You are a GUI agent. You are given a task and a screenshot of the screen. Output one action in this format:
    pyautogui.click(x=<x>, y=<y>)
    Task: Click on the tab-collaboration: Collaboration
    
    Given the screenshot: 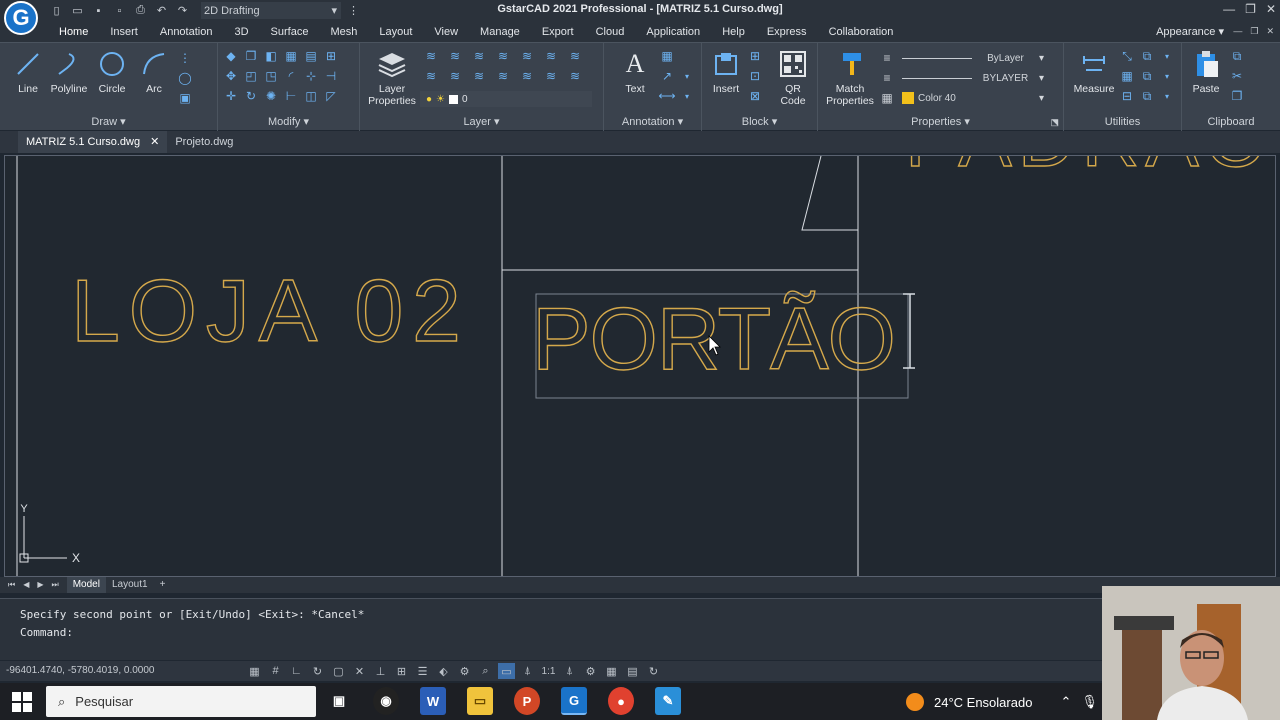 What is the action you would take?
    pyautogui.click(x=861, y=32)
    